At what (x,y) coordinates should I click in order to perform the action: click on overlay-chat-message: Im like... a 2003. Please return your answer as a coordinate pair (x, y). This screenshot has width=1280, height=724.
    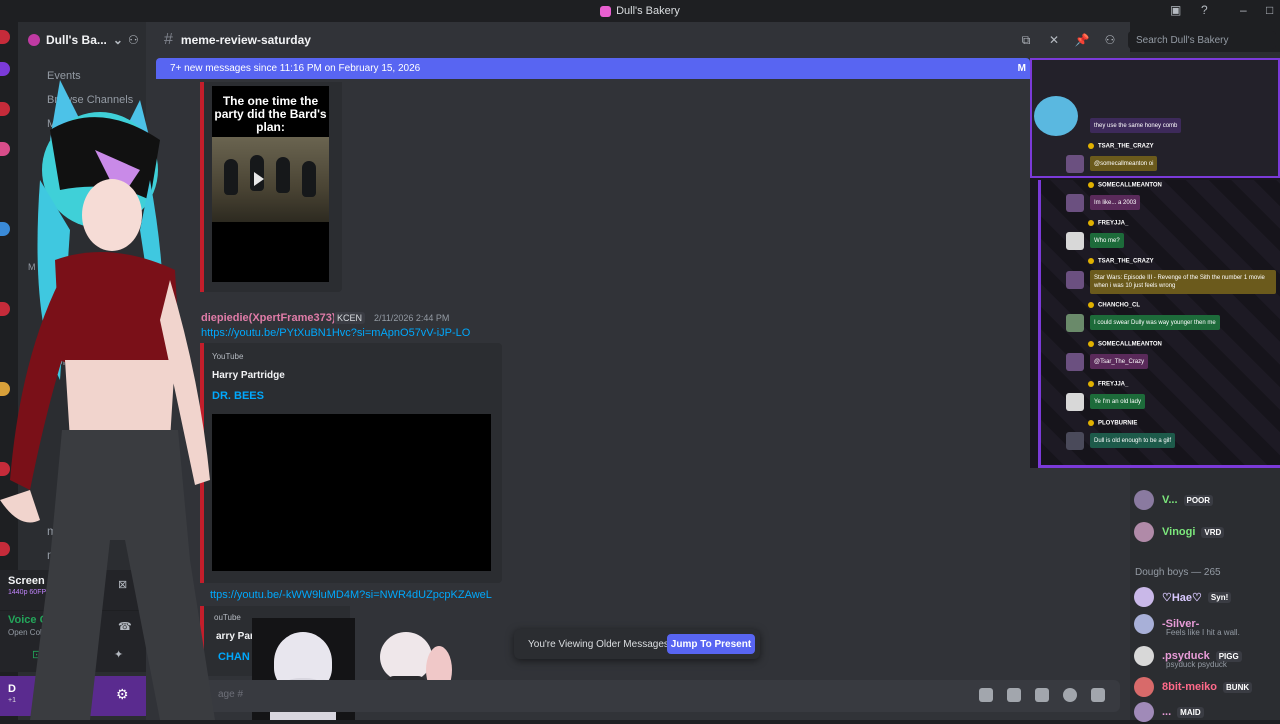
    Looking at the image, I should click on (1115, 202).